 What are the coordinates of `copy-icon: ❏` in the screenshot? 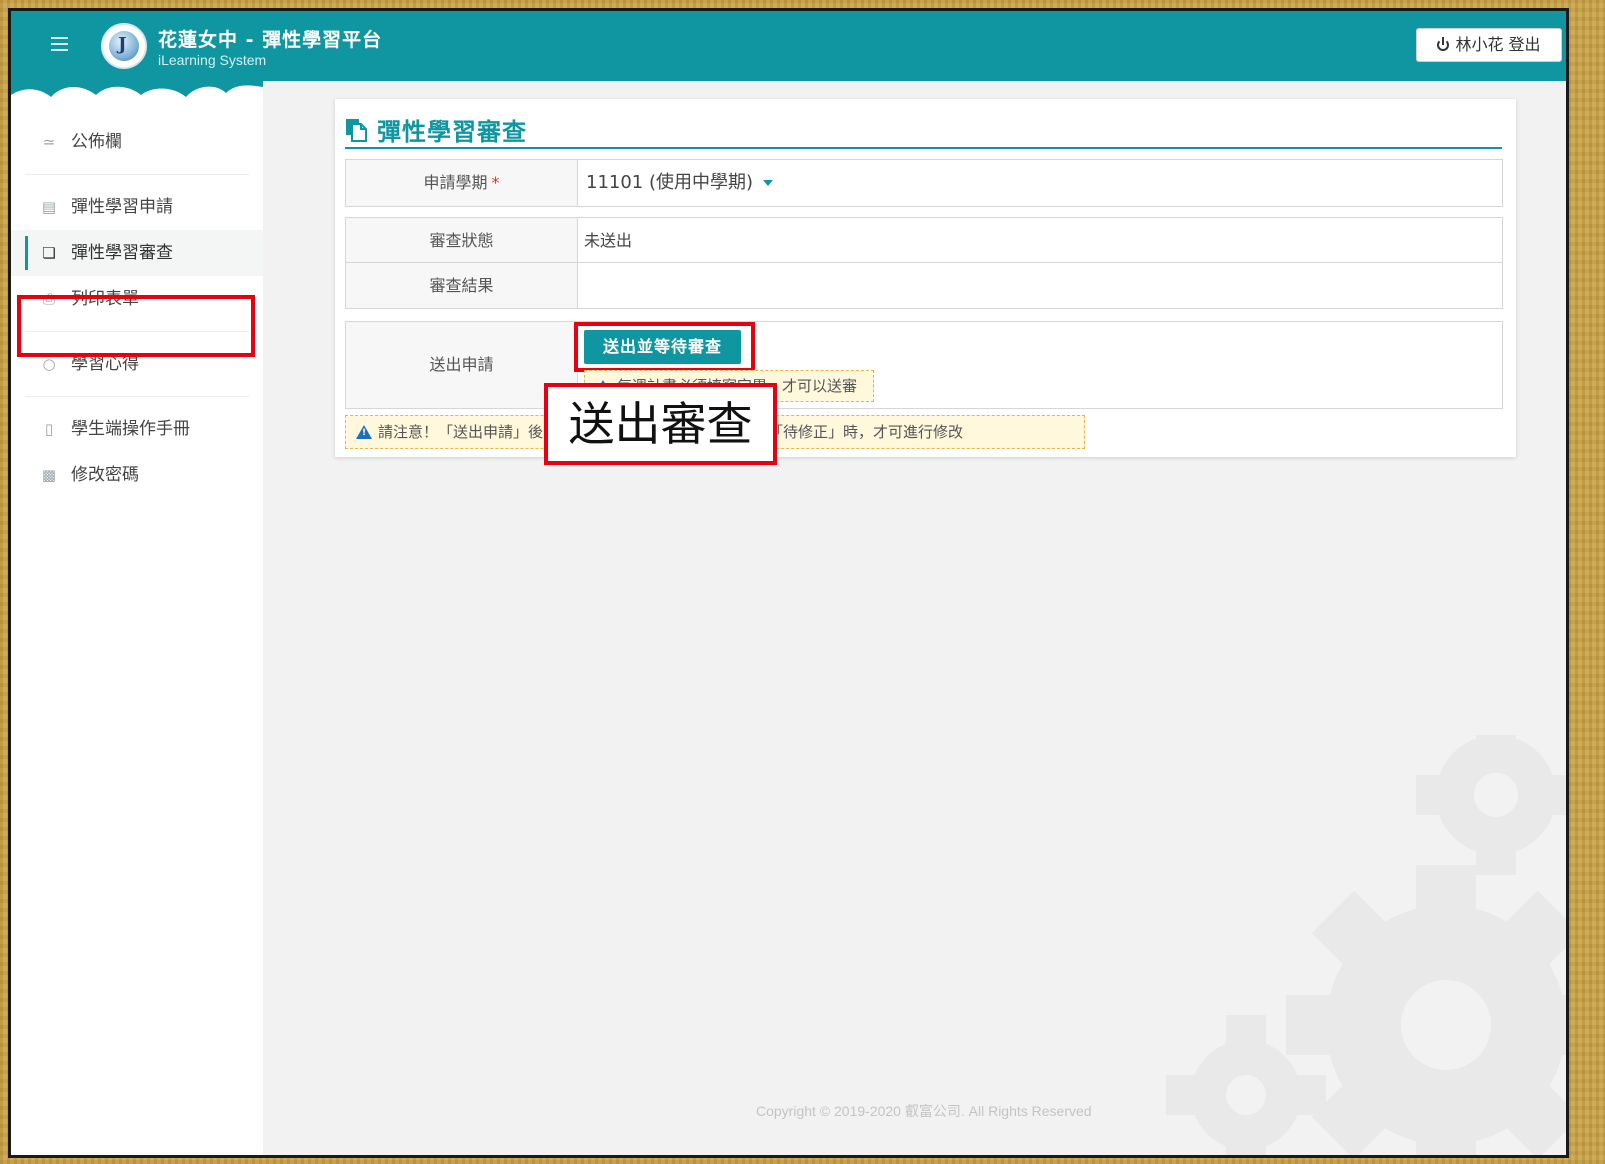 It's located at (49, 253).